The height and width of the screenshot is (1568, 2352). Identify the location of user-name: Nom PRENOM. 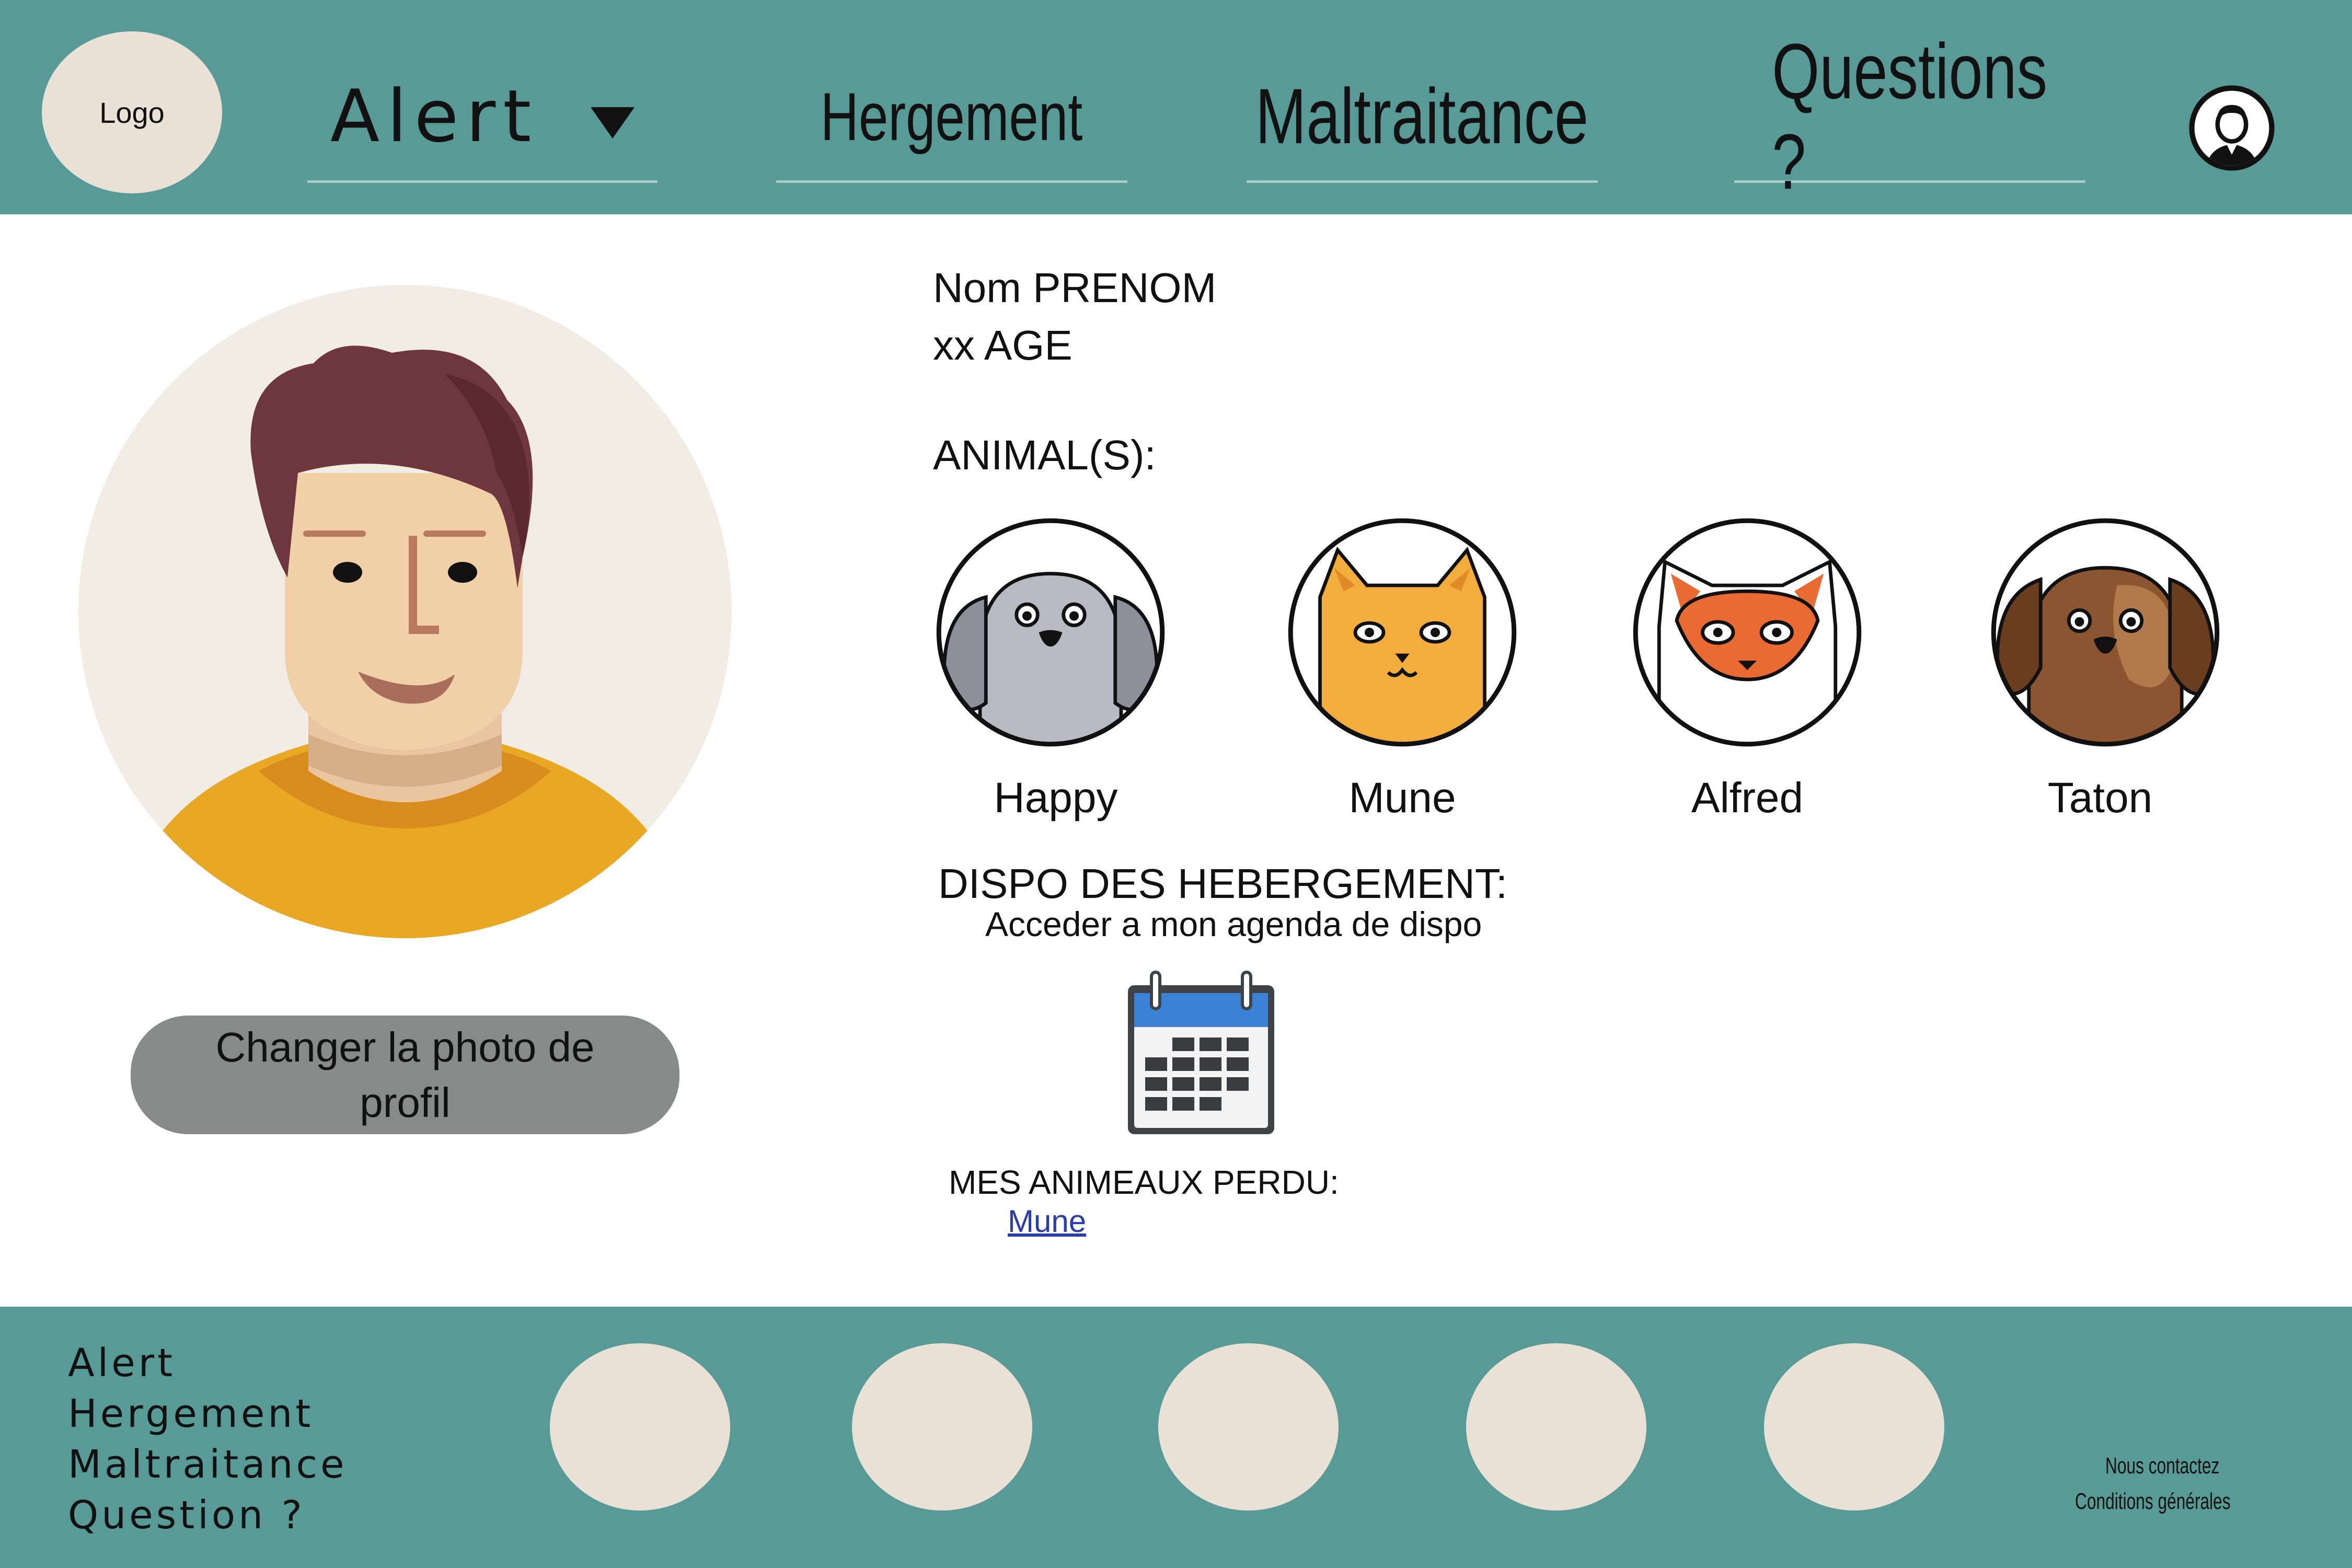
(1075, 287).